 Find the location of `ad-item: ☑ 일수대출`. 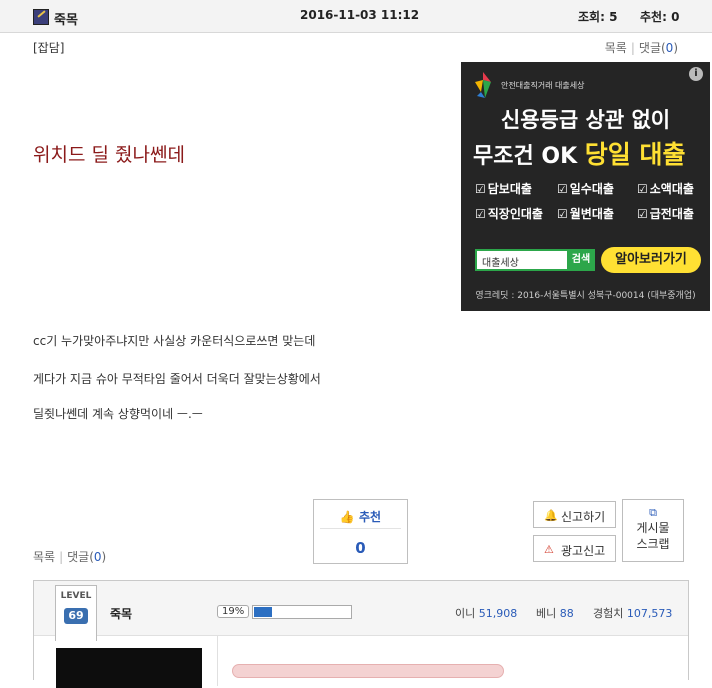

ad-item: ☑ 일수대출 is located at coordinates (585, 189).